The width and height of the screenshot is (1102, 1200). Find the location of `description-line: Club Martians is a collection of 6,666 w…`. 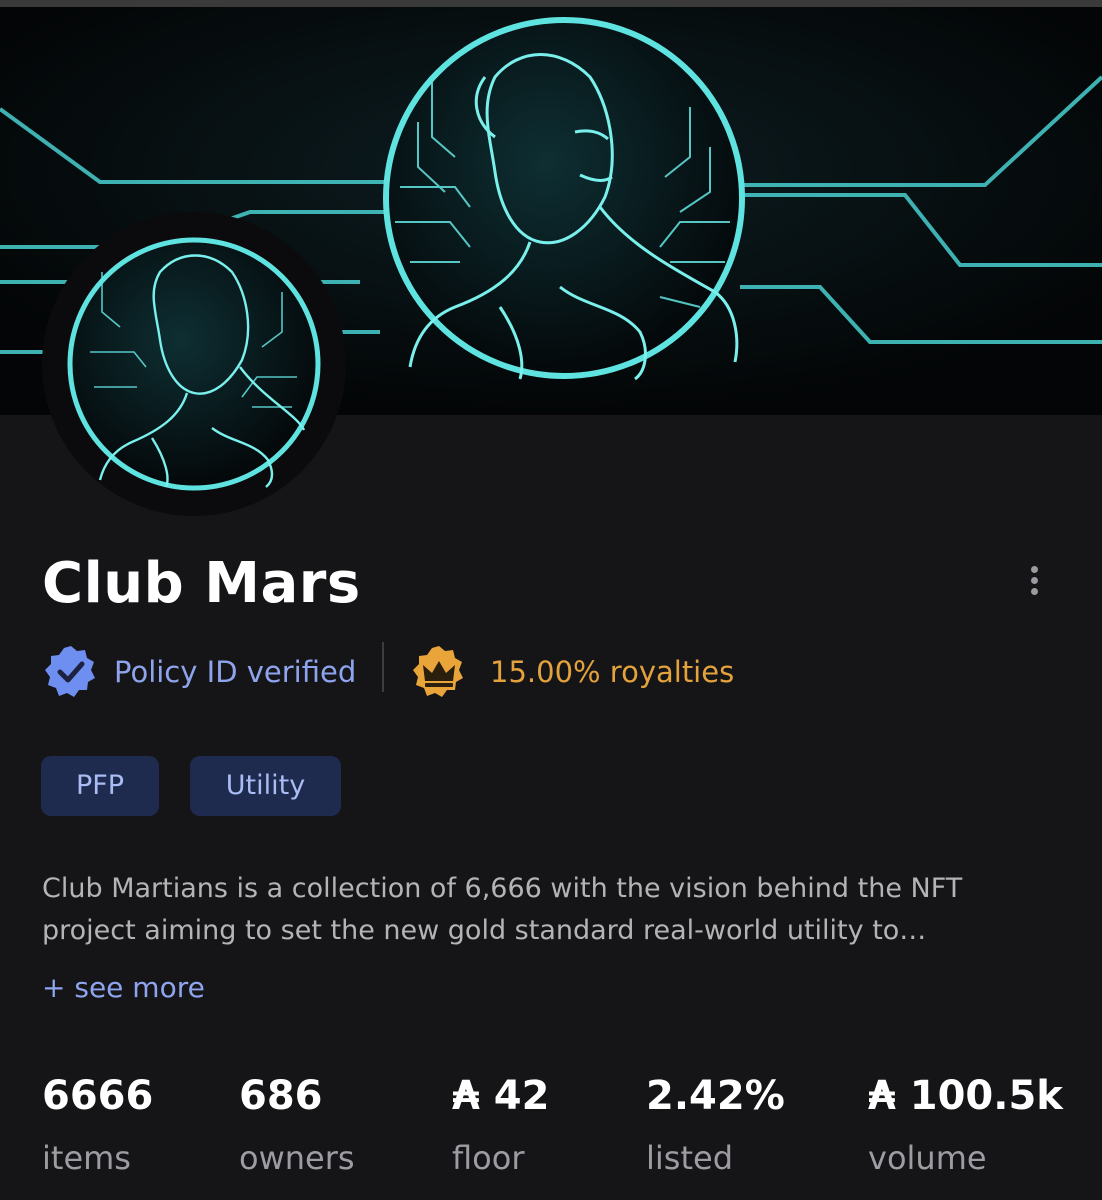

description-line: Club Martians is a collection of 6,666 w… is located at coordinates (502, 888).